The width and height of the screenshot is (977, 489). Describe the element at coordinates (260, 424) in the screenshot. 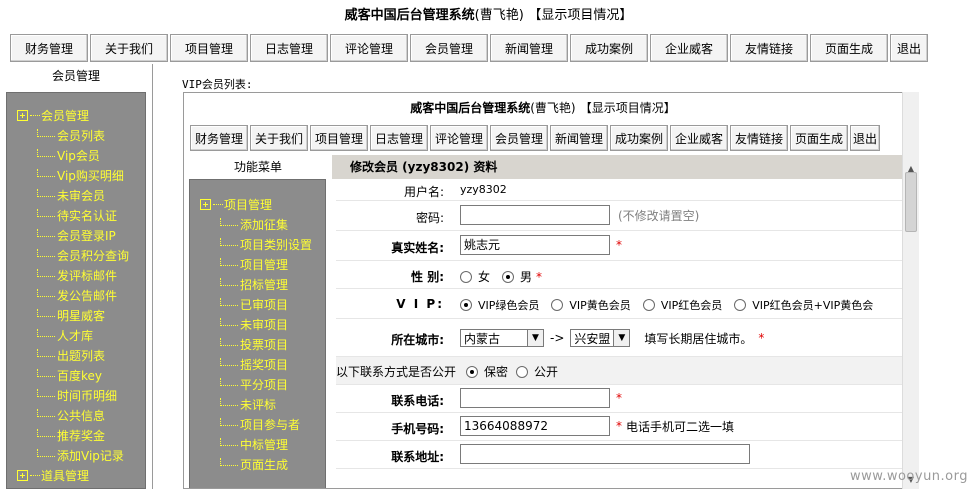

I see `func-item: 项目参与者` at that location.